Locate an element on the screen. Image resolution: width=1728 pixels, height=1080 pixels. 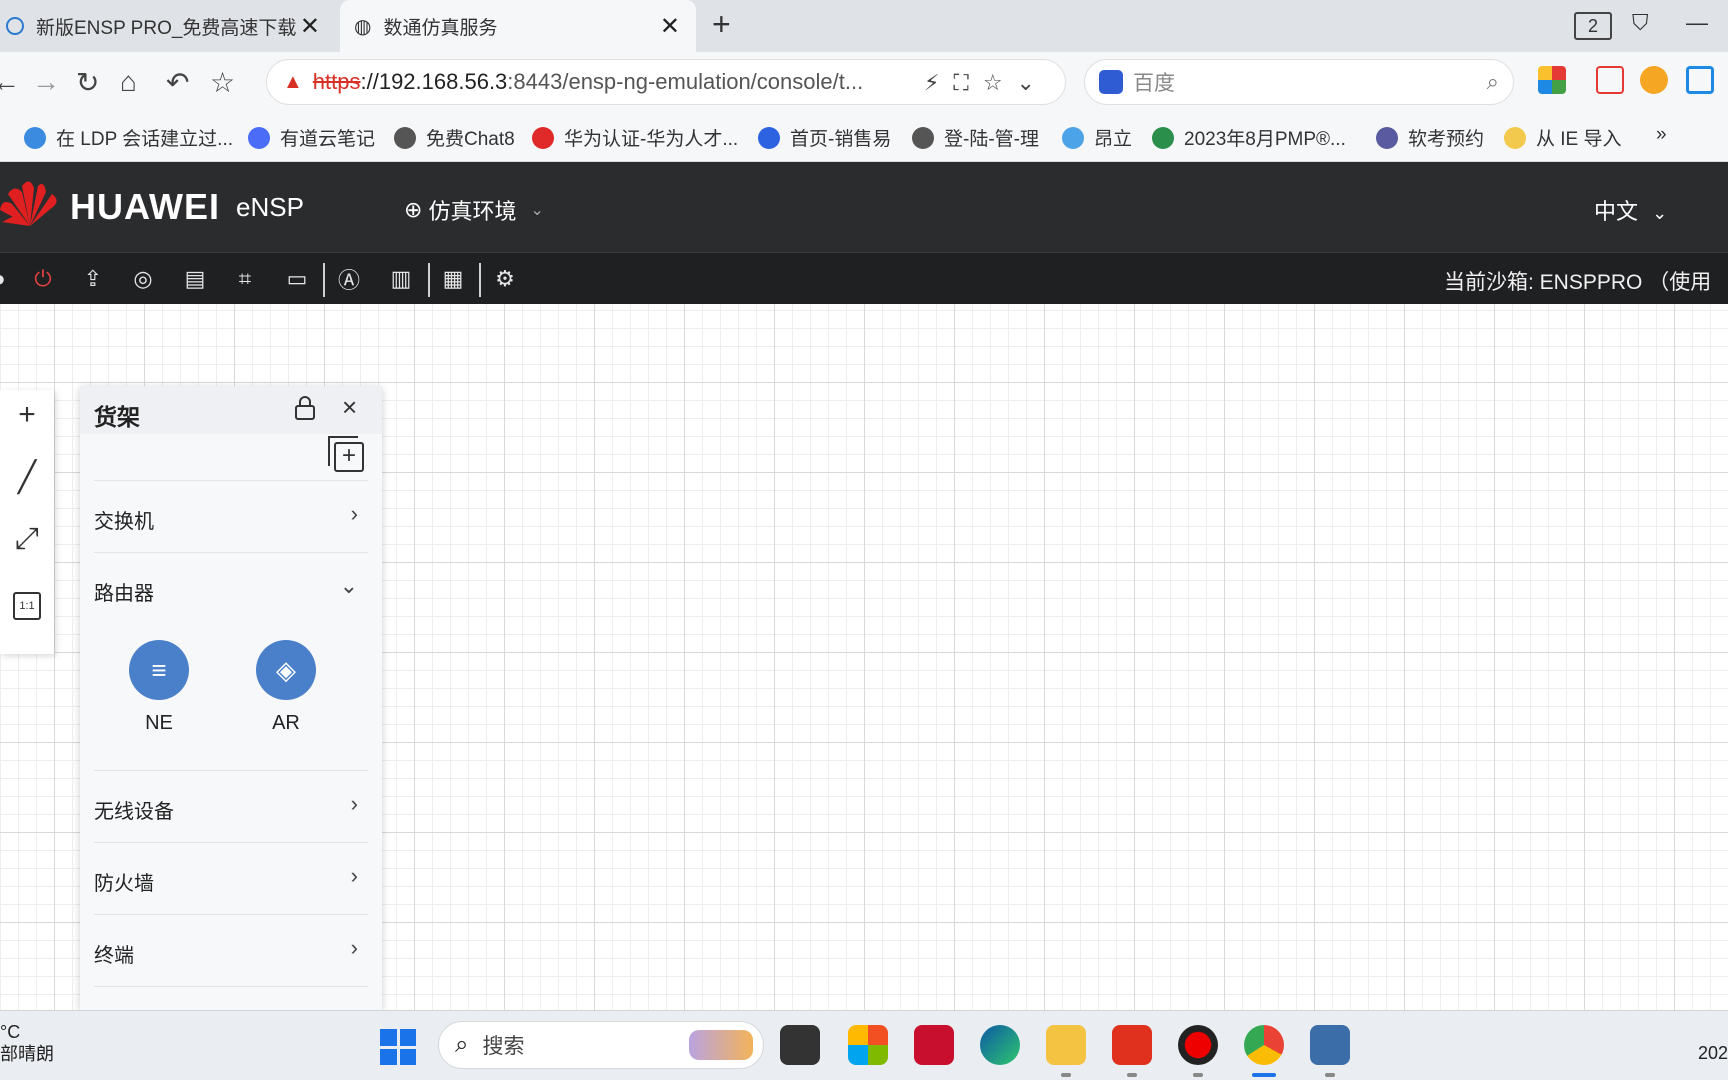
url-action-icons: ⚡⛶☆⌄ is located at coordinates (986, 83).